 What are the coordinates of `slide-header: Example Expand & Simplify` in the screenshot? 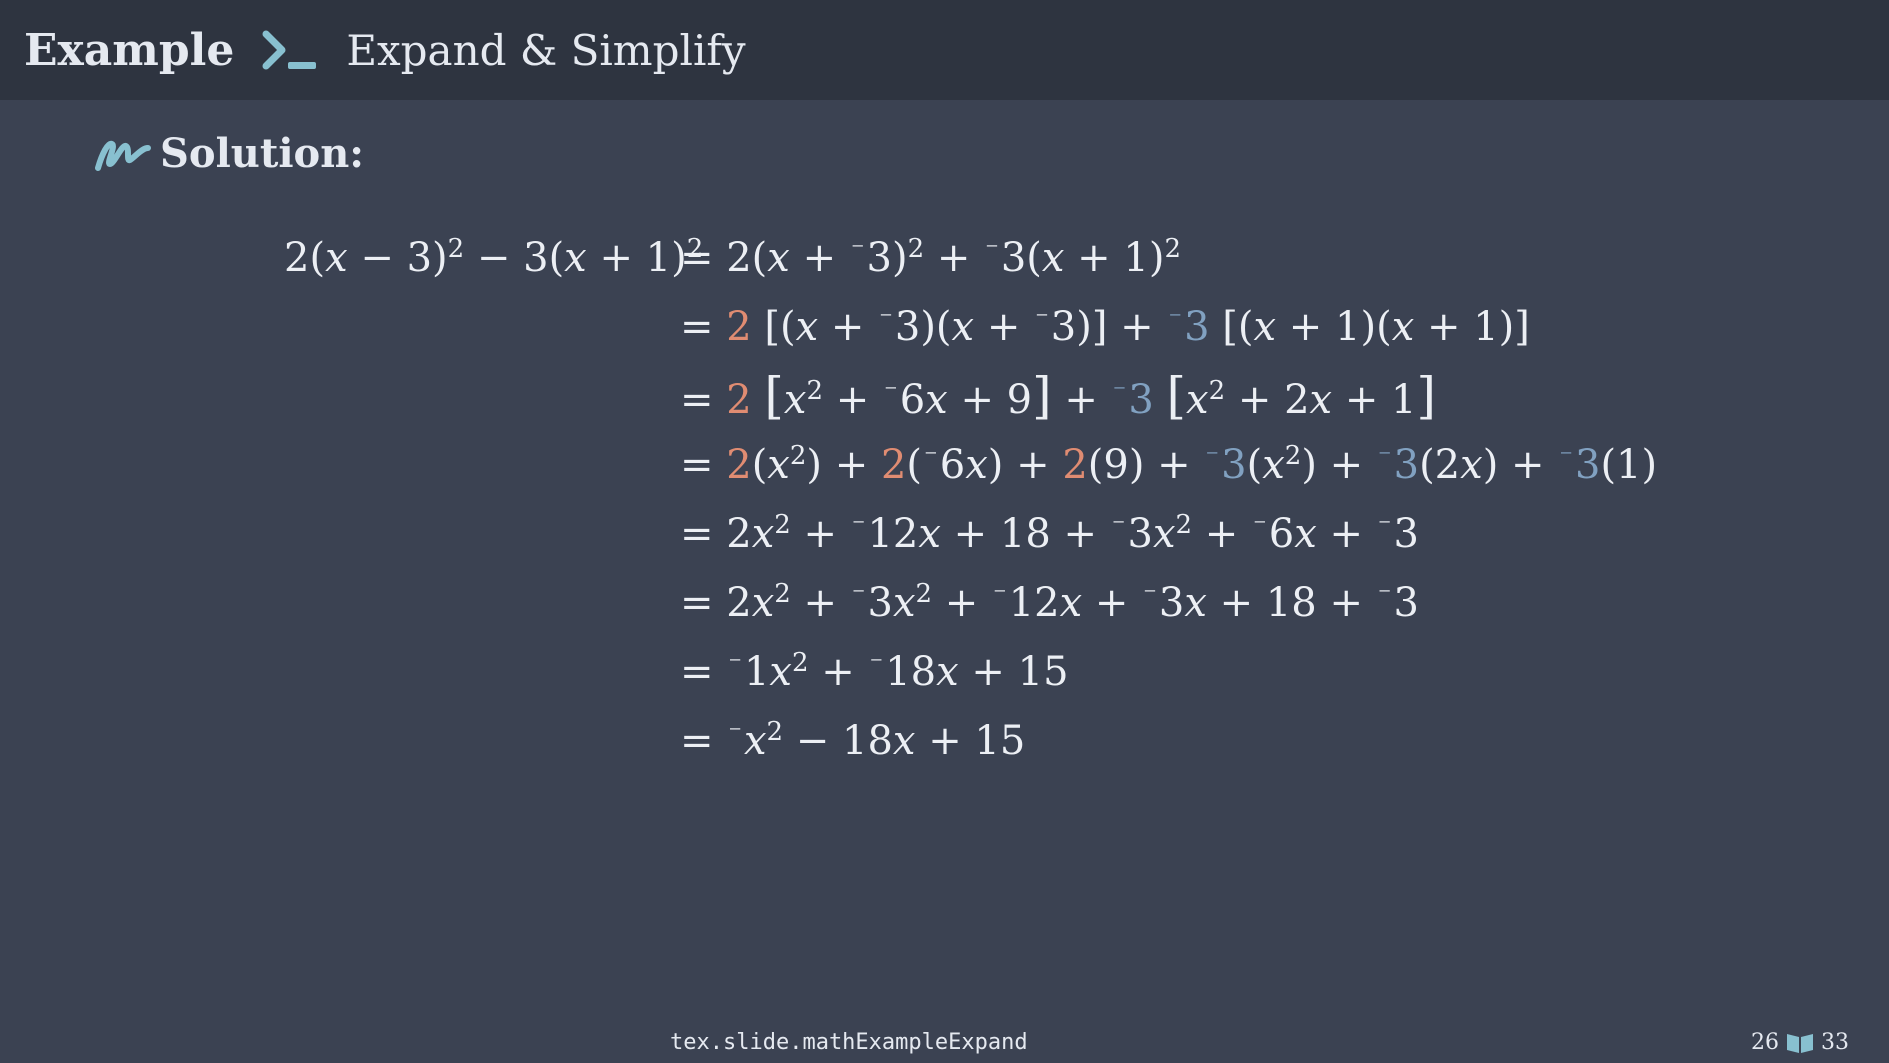 It's located at (944, 50).